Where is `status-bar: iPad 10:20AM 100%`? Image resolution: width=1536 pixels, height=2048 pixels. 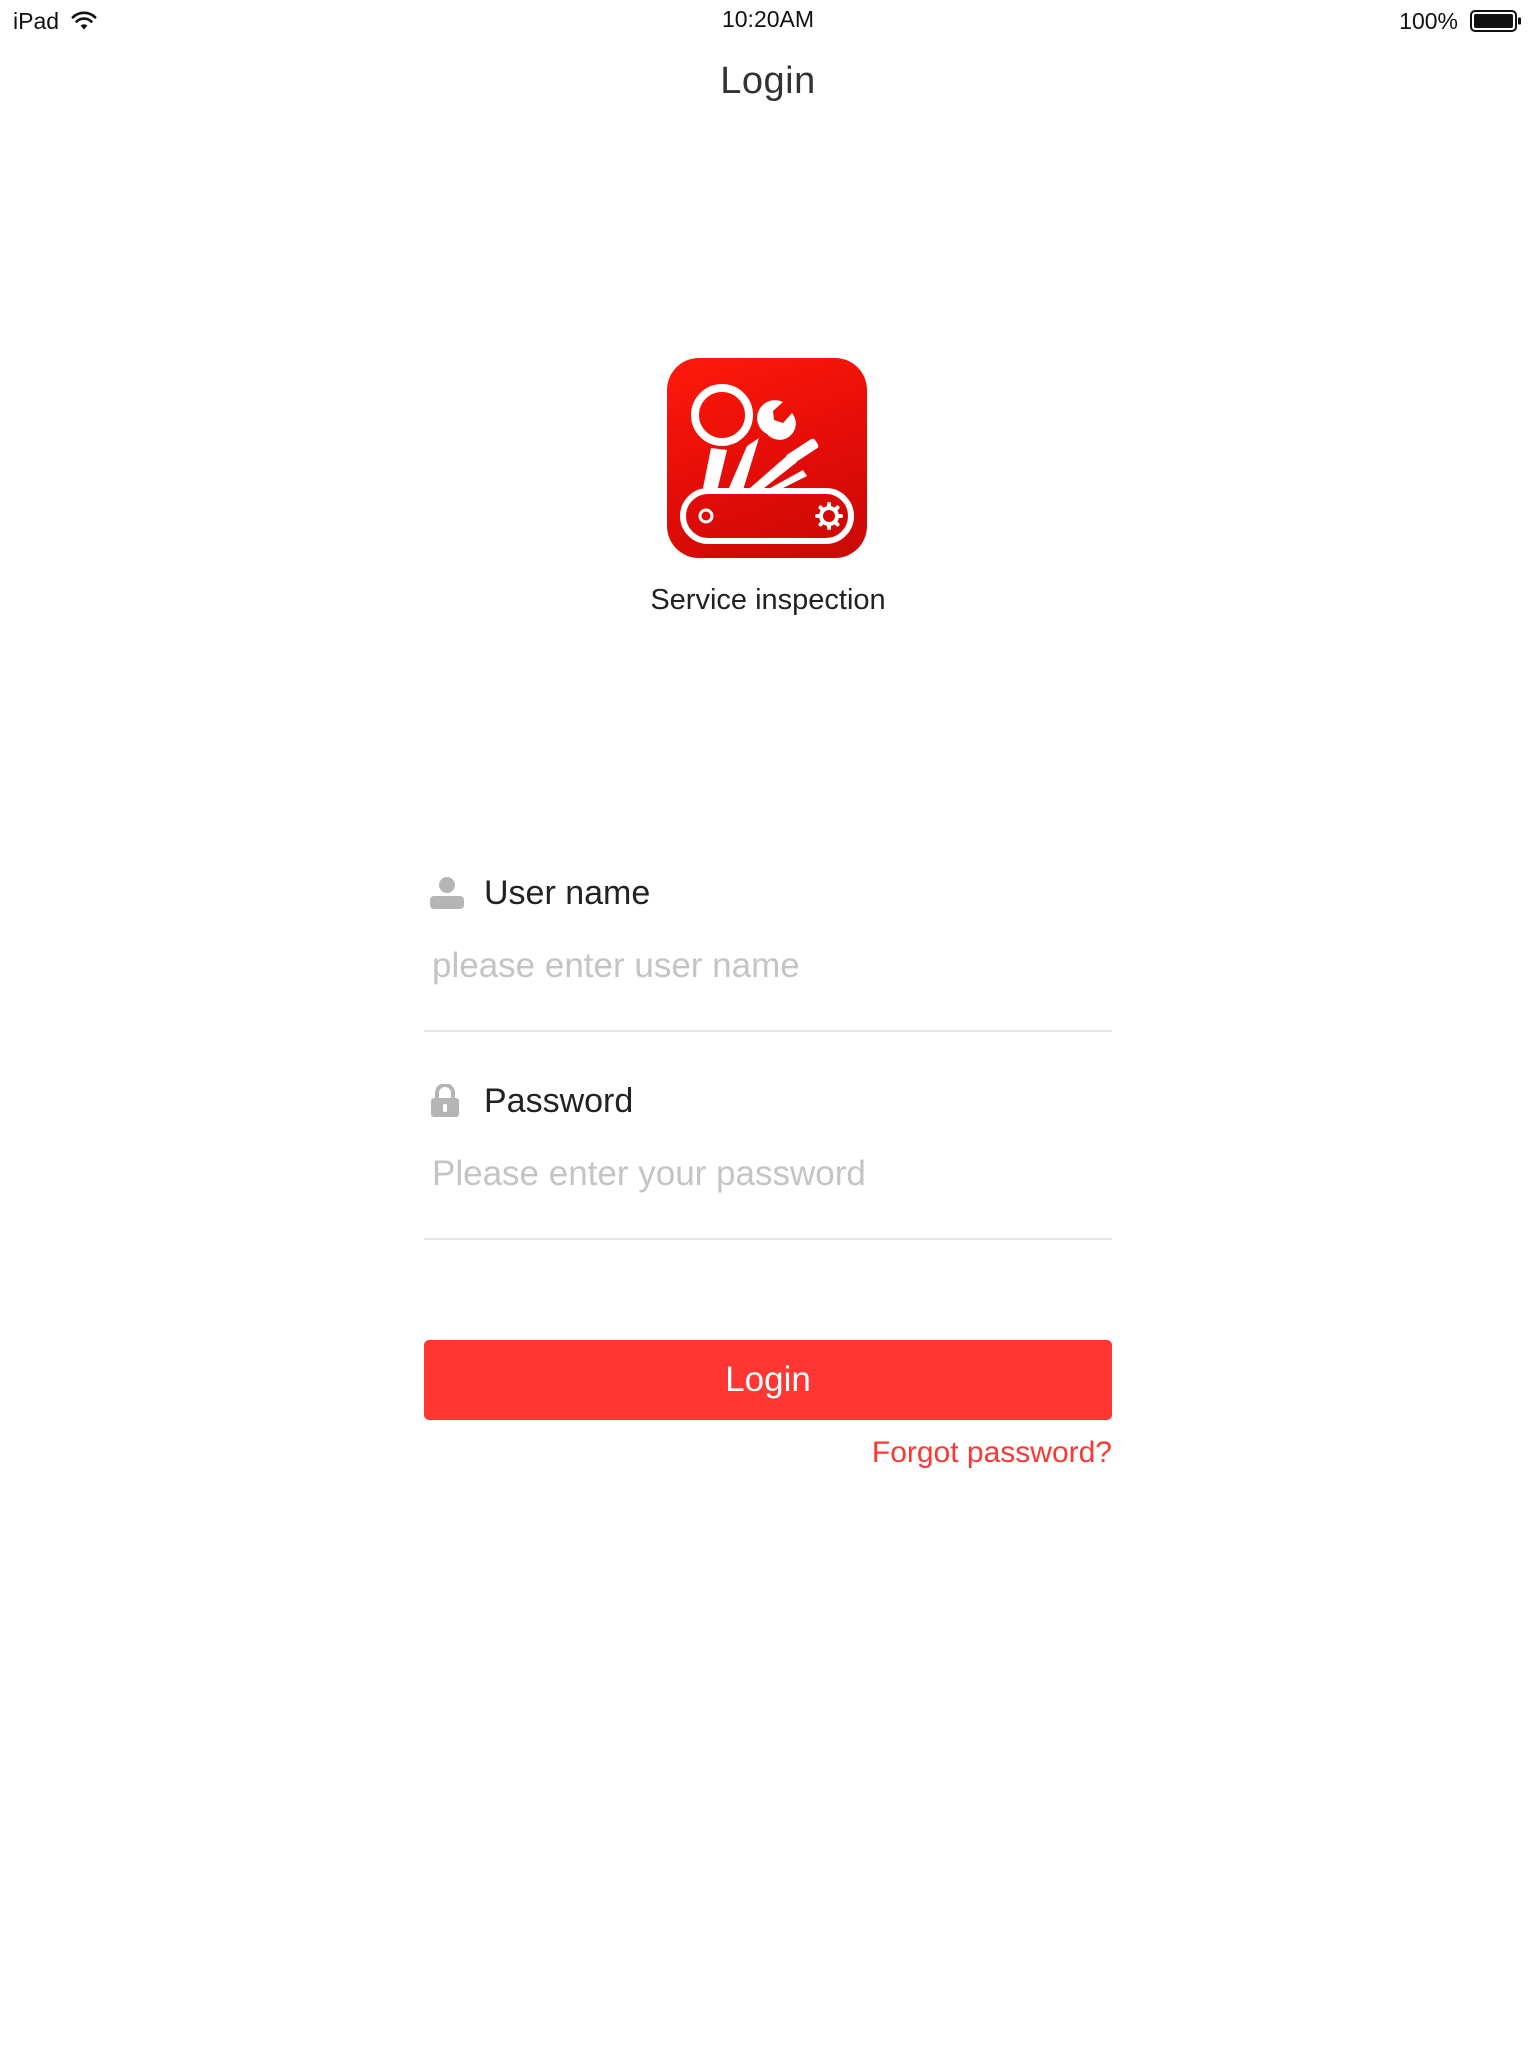 status-bar: iPad 10:20AM 100% is located at coordinates (768, 20).